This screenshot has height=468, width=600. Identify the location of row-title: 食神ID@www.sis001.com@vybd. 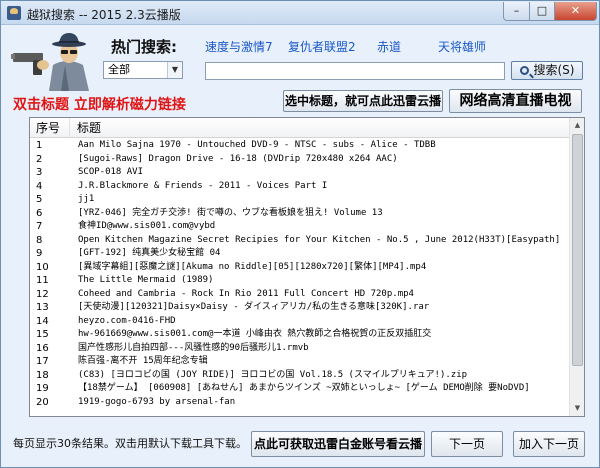
(147, 226).